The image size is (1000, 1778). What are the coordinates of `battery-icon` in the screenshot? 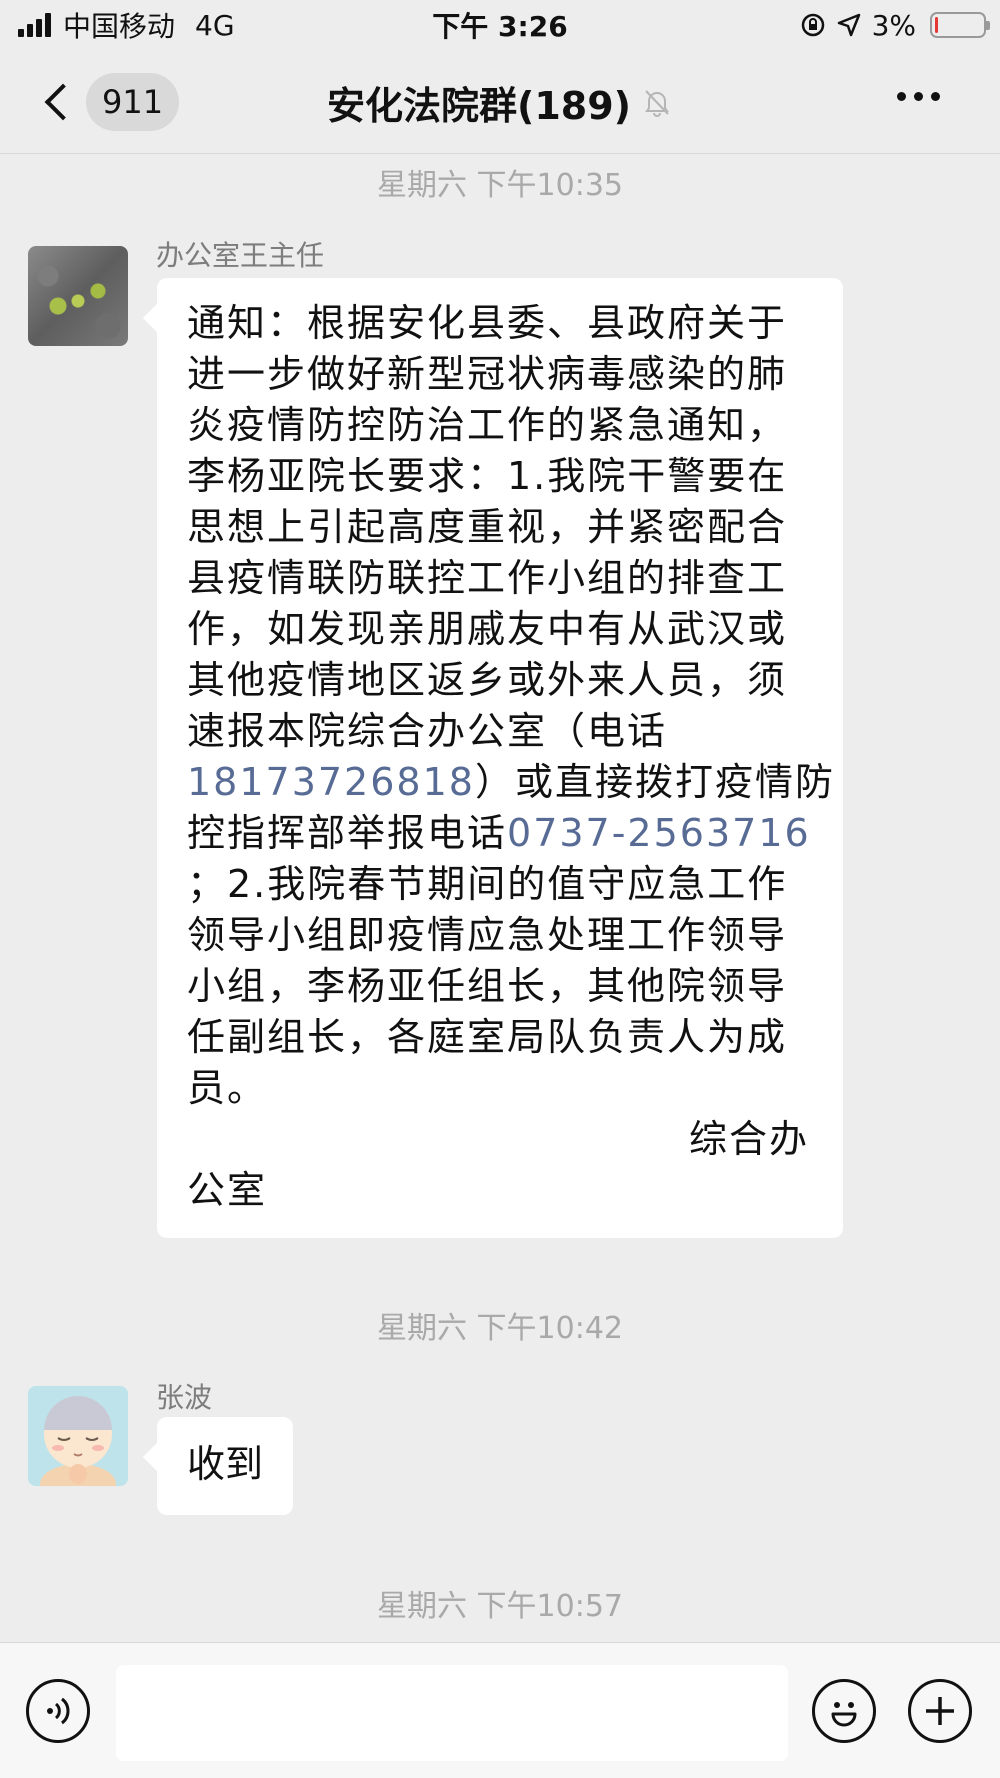 It's located at (960, 25).